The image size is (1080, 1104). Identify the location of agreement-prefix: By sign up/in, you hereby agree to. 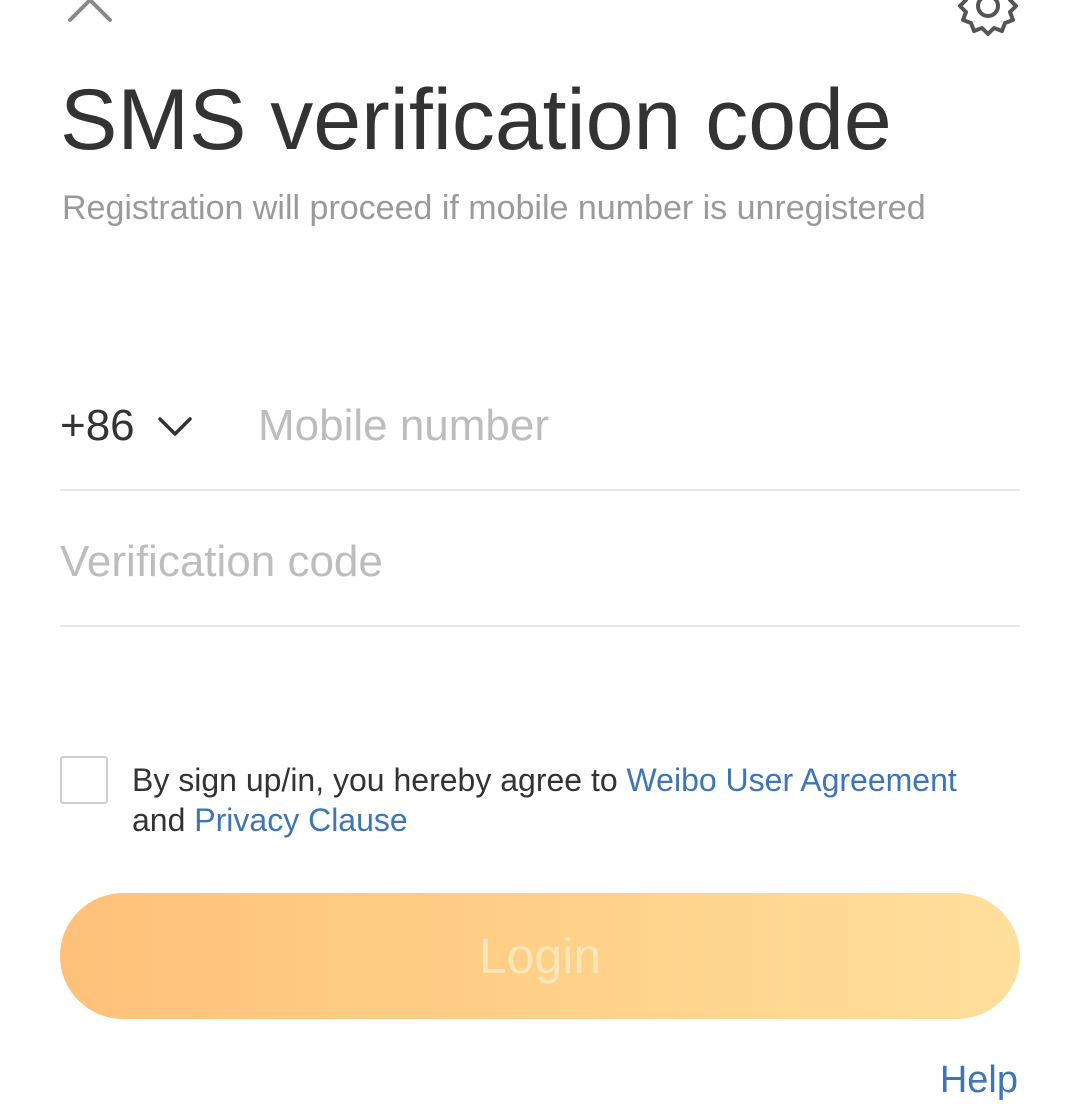
(379, 780).